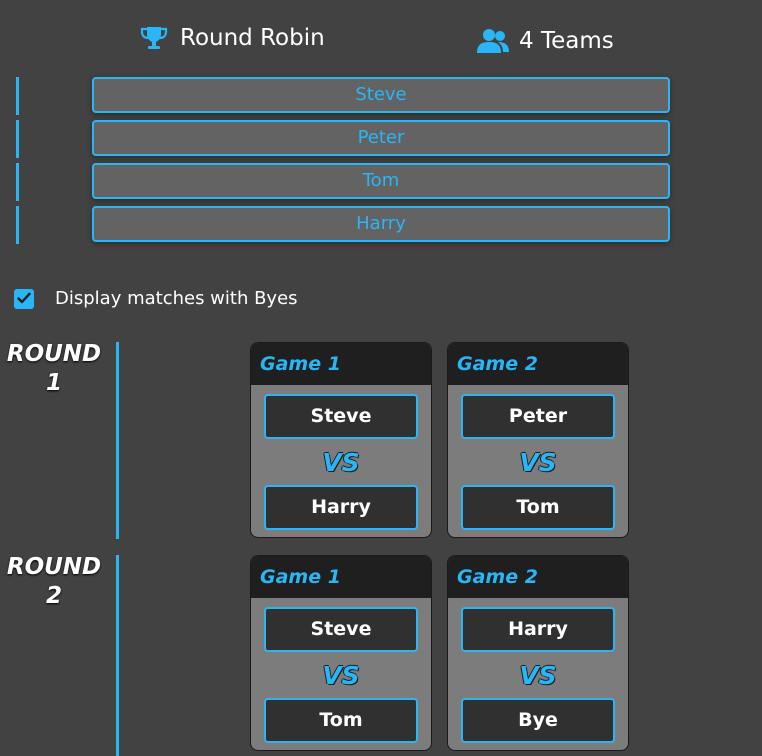 Image resolution: width=762 pixels, height=756 pixels. I want to click on home-team: Peter, so click(538, 416).